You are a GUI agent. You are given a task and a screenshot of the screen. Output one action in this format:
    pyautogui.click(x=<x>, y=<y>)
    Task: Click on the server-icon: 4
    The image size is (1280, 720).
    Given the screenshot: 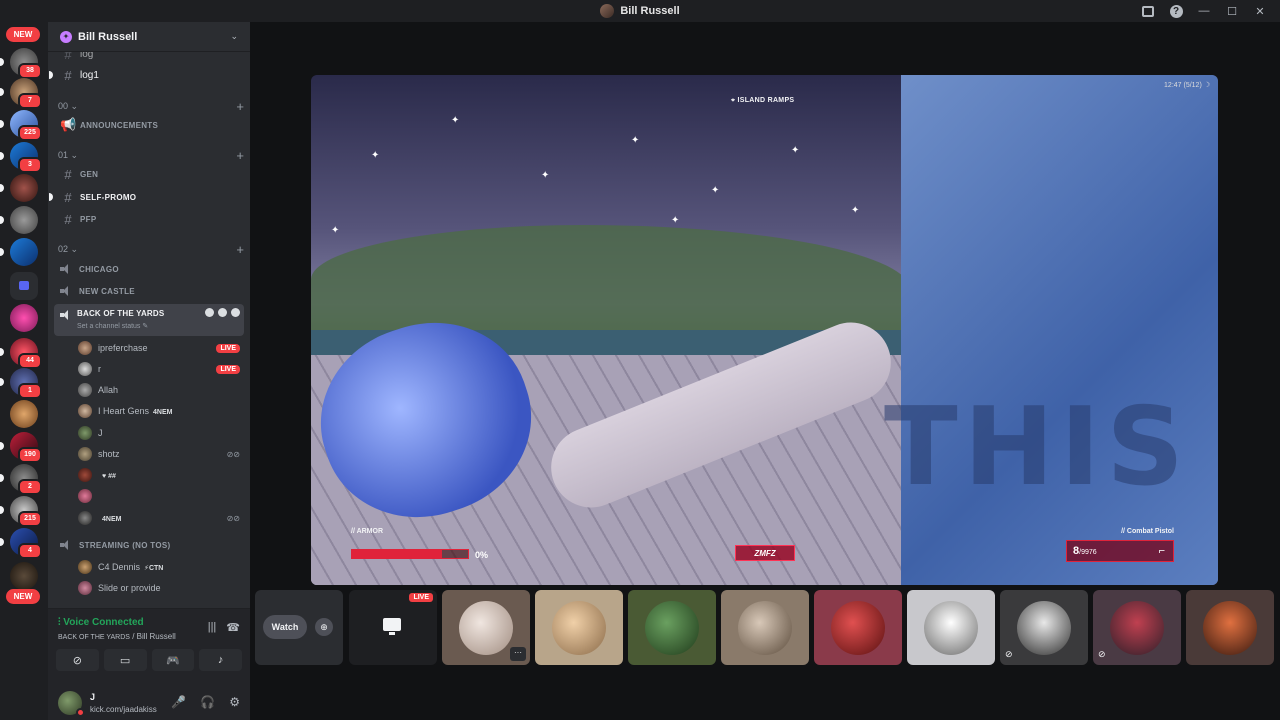 What is the action you would take?
    pyautogui.click(x=26, y=543)
    